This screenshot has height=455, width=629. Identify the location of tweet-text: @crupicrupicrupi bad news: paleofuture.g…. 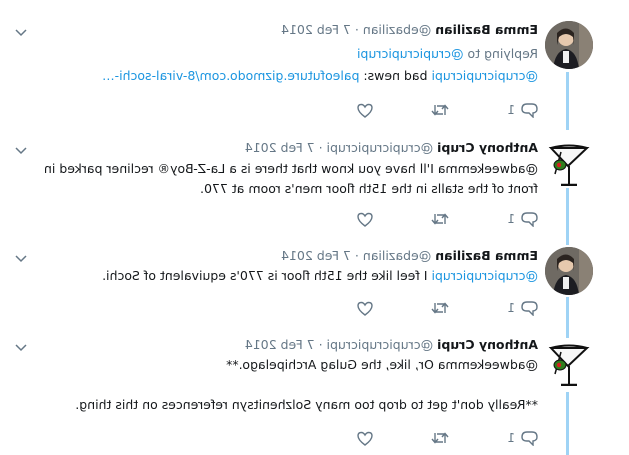
(277, 76).